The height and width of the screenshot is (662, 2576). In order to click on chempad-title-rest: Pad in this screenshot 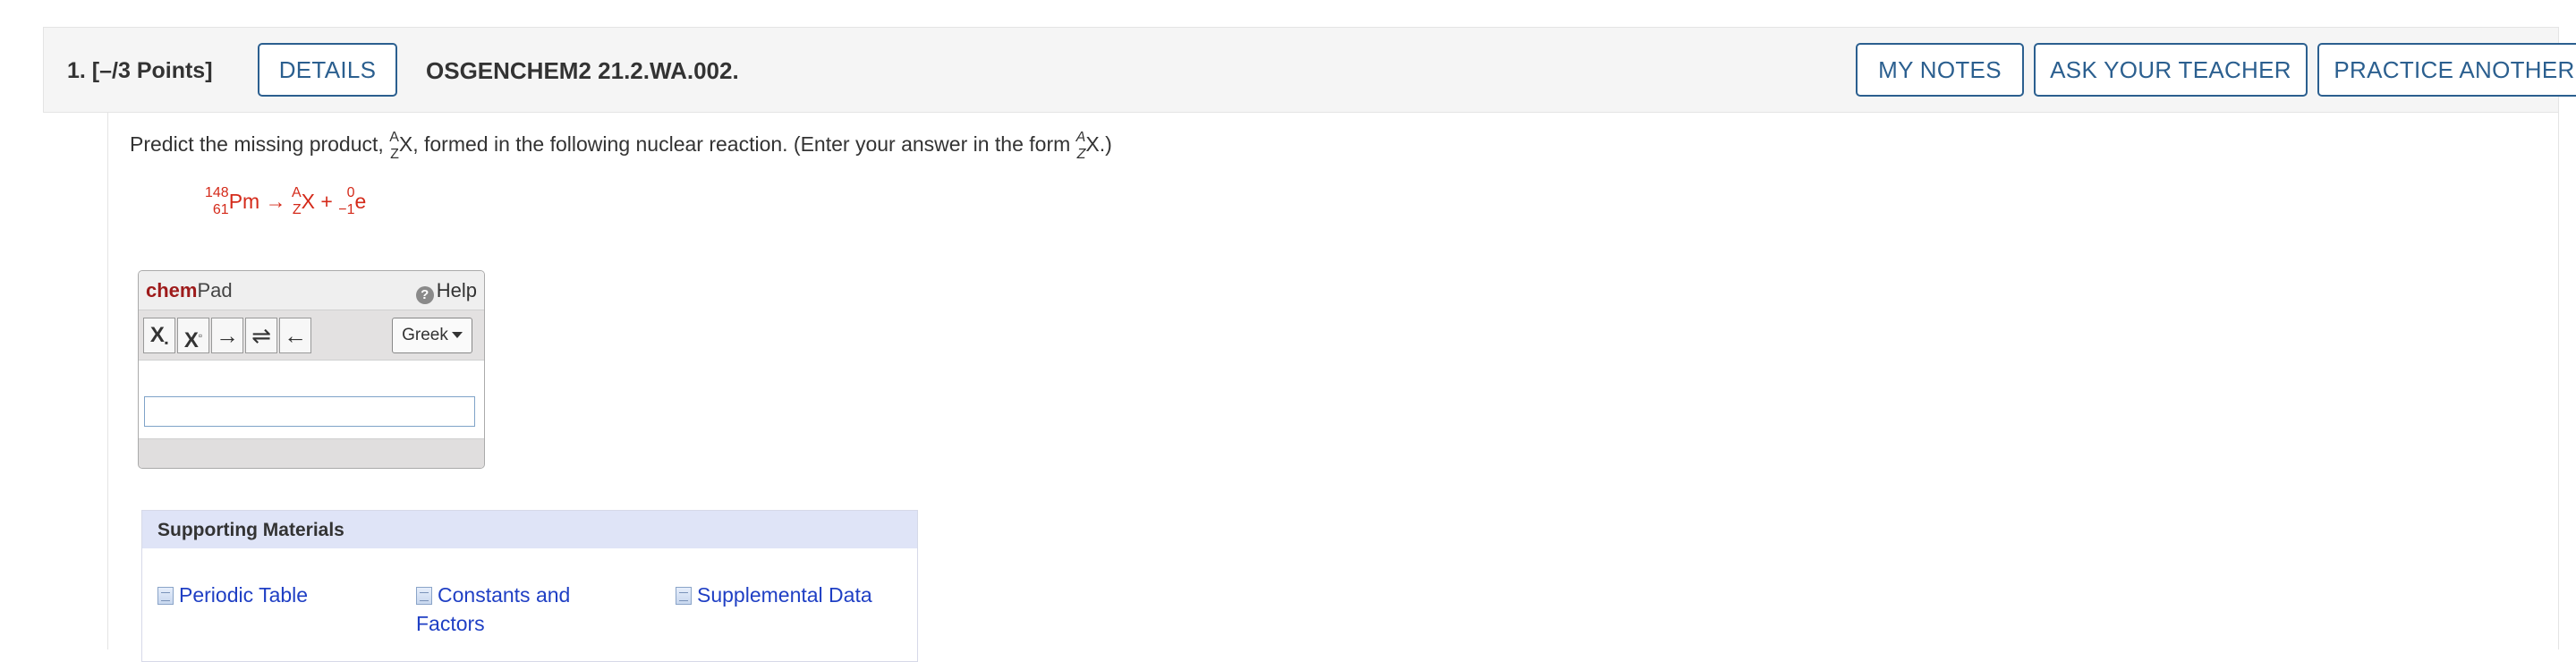, I will do `click(215, 290)`.